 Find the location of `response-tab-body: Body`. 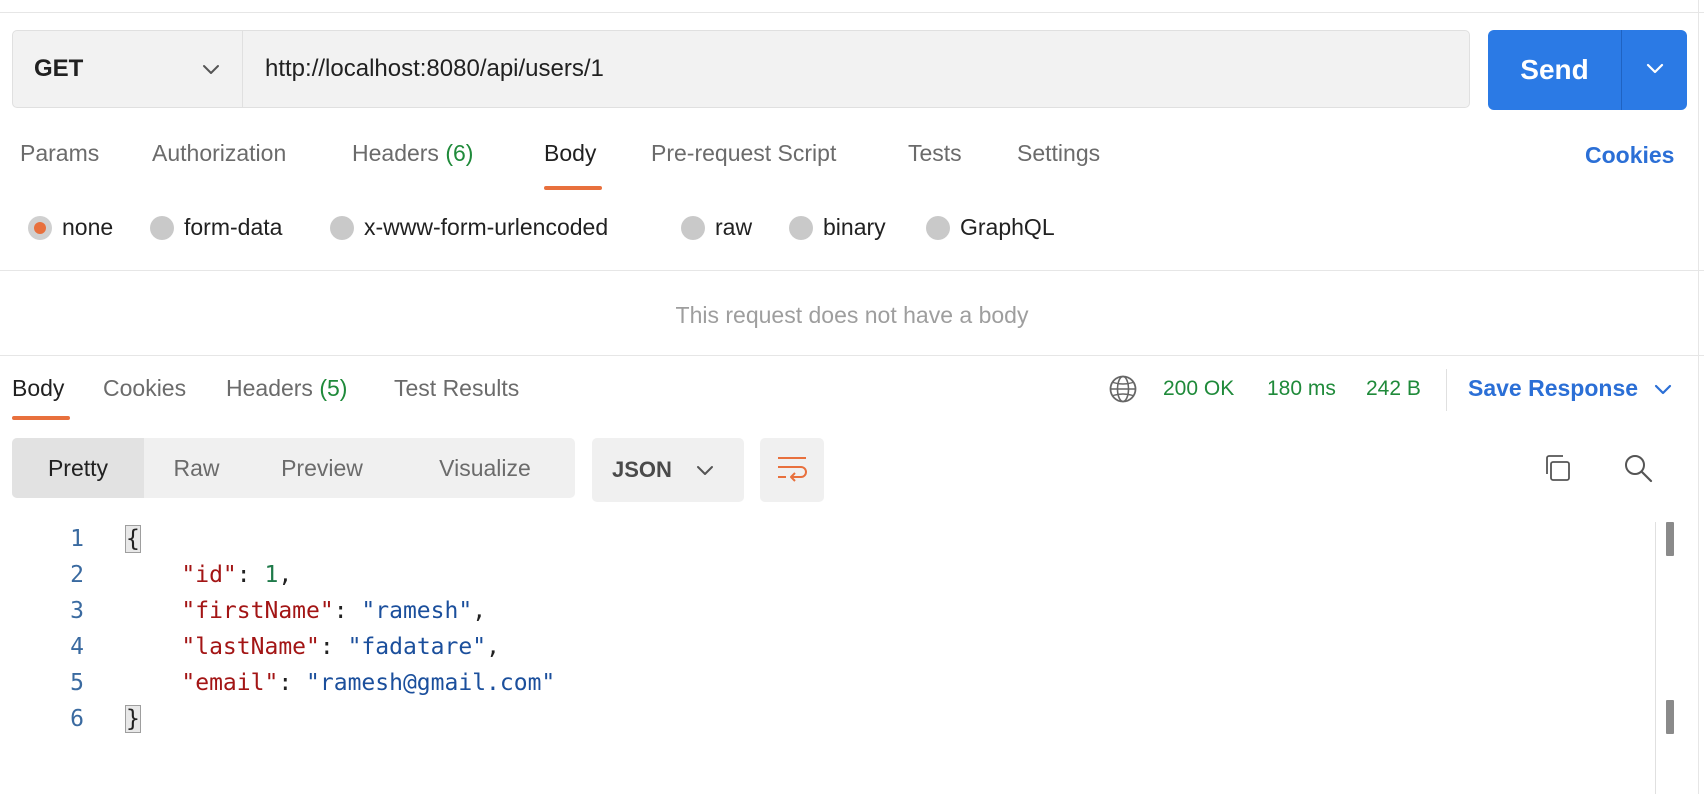

response-tab-body: Body is located at coordinates (38, 388).